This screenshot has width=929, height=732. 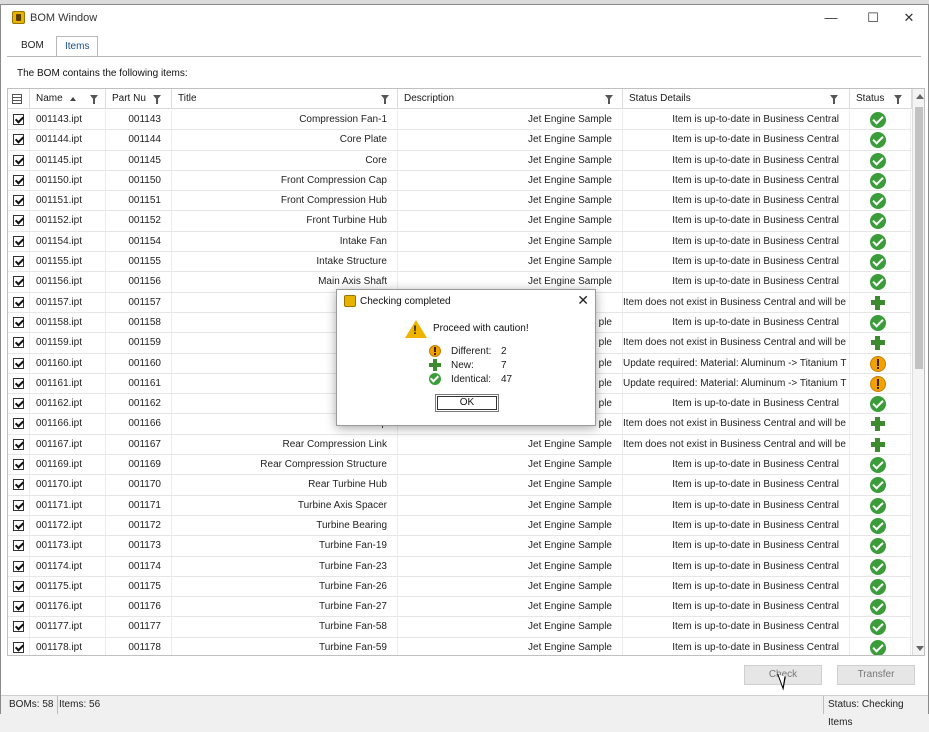 What do you see at coordinates (68, 343) in the screenshot?
I see `cell-name: 001159.ipt` at bounding box center [68, 343].